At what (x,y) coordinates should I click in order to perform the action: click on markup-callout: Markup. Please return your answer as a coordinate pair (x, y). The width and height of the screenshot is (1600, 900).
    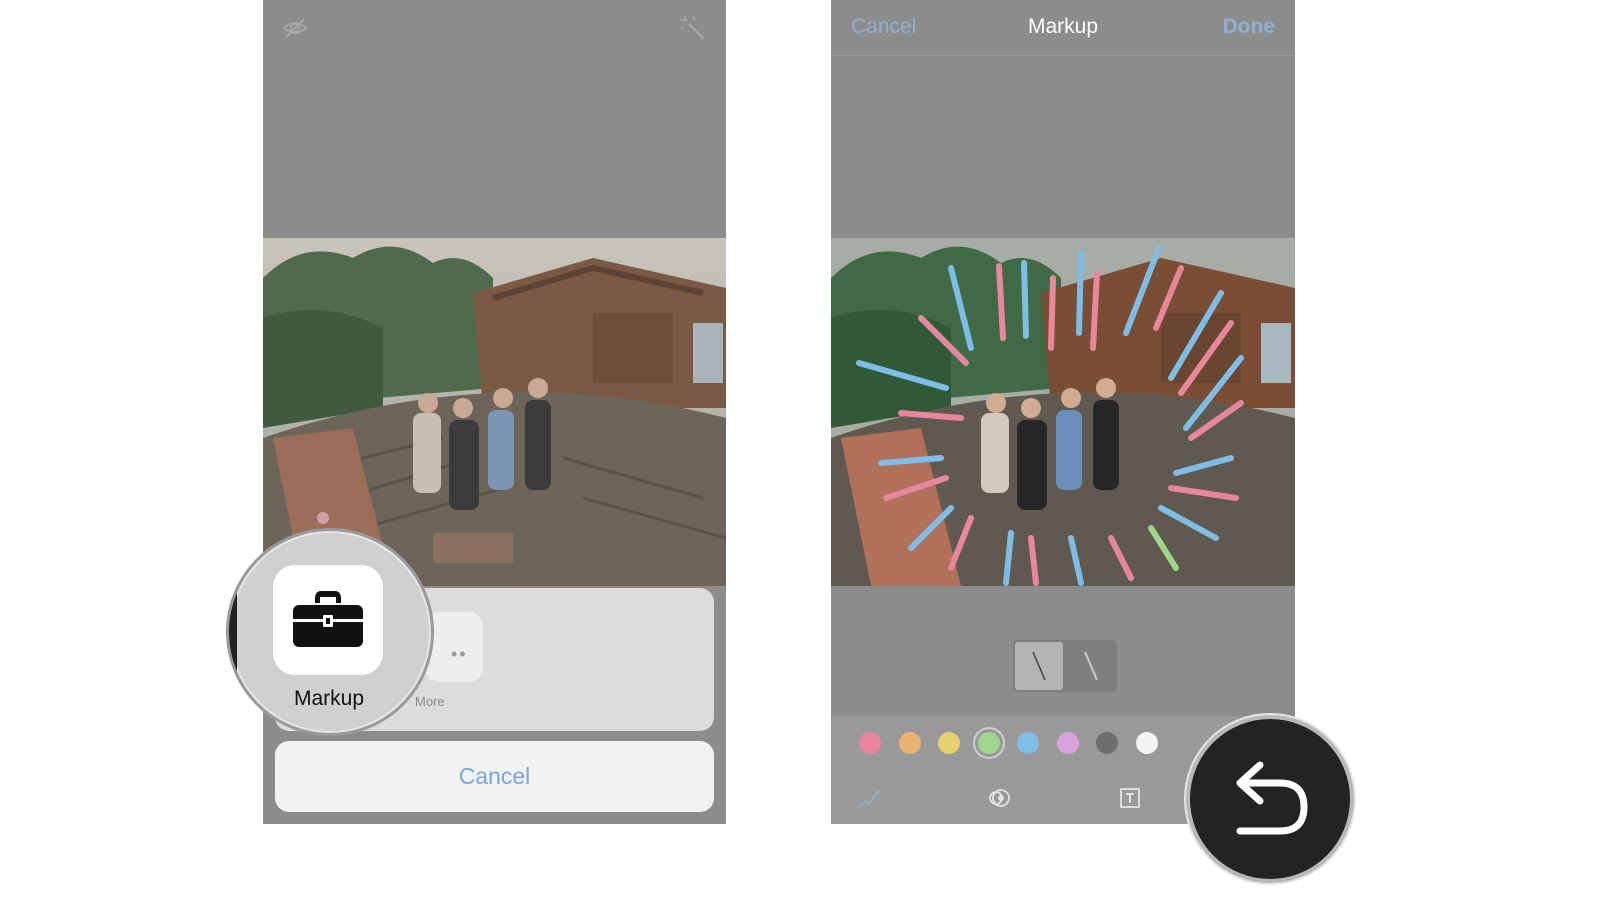
    Looking at the image, I should click on (330, 632).